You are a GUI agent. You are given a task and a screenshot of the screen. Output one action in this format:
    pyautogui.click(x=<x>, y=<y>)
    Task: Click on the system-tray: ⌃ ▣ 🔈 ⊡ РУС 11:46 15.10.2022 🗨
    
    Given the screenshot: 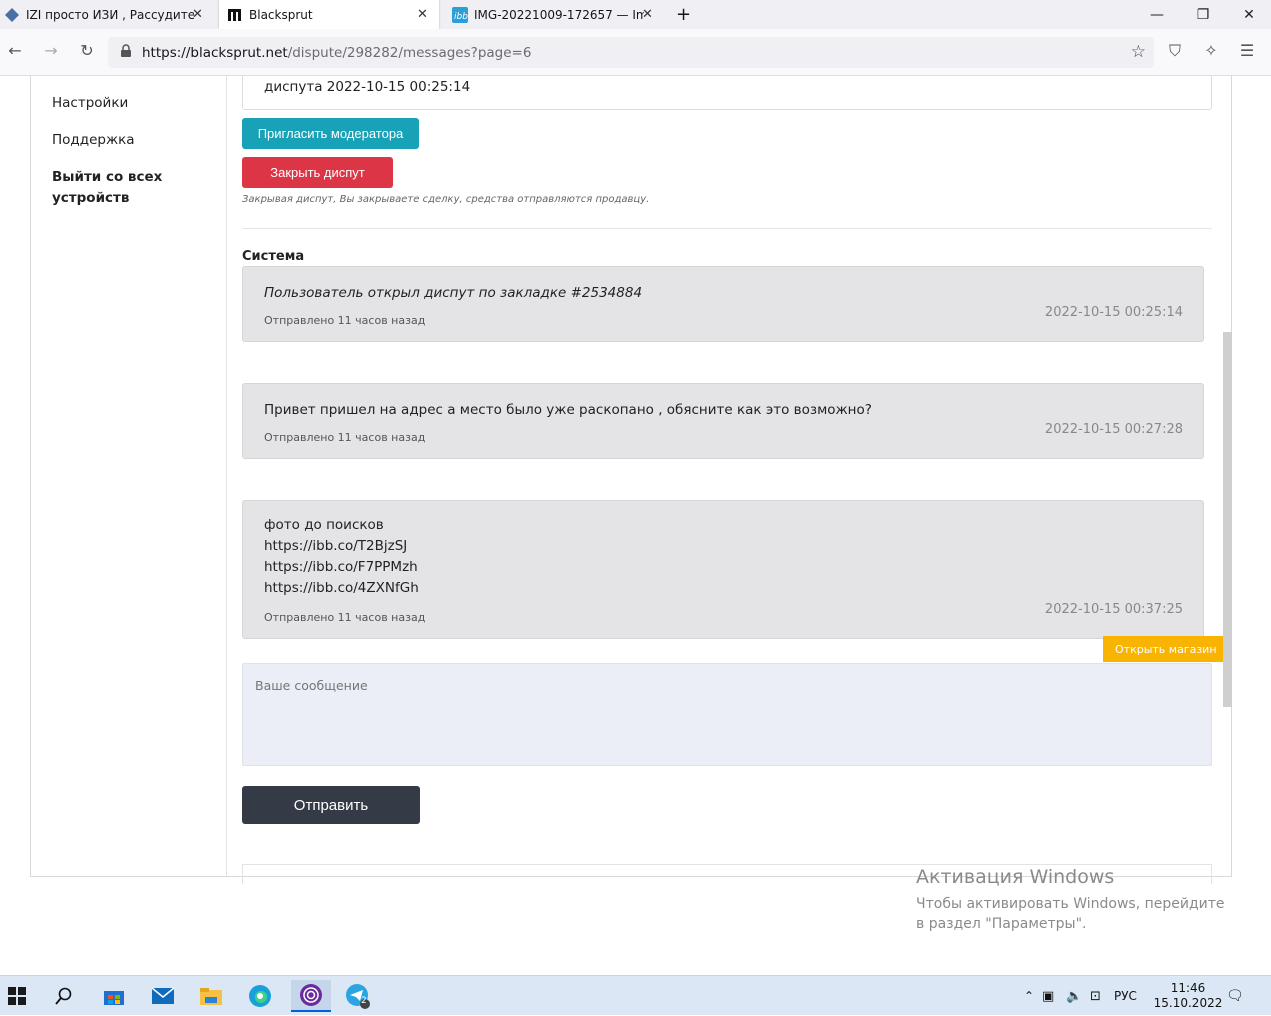 What is the action you would take?
    pyautogui.click(x=1144, y=996)
    